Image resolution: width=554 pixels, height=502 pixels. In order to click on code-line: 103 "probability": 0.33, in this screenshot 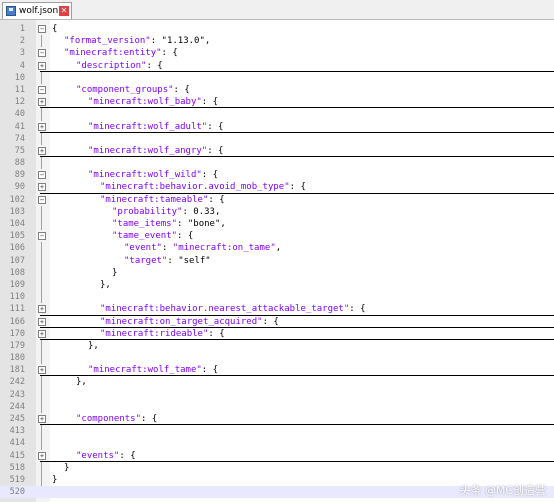, I will do `click(277, 211)`.